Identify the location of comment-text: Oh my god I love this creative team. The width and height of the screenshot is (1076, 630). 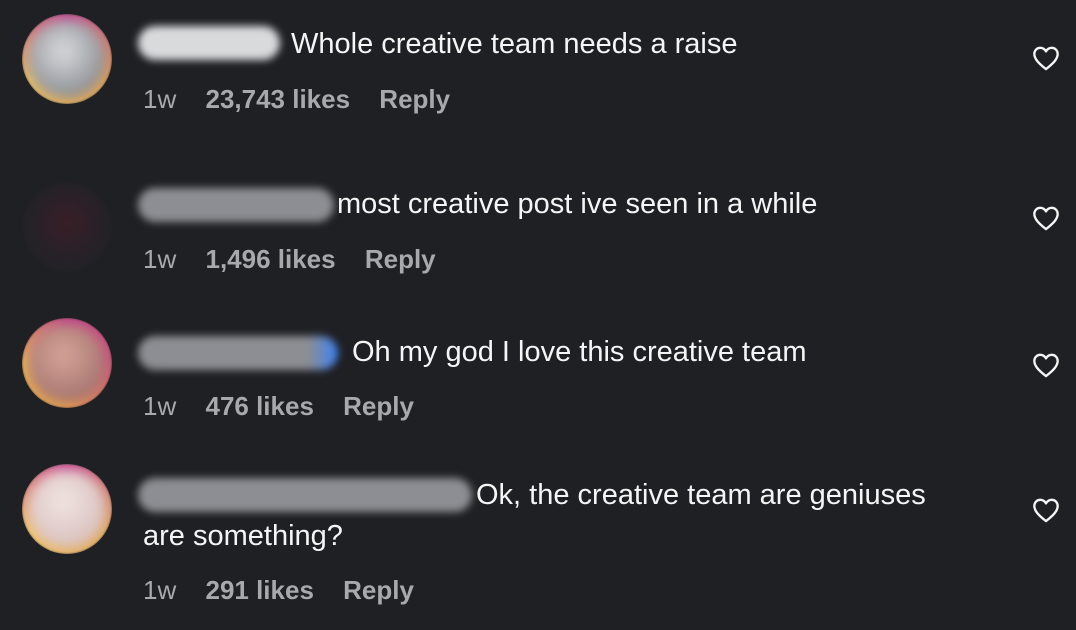
(579, 352).